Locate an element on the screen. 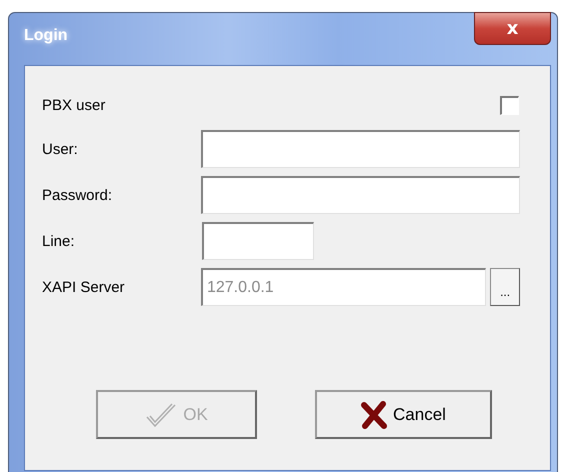 The height and width of the screenshot is (472, 561). x-mark-icon is located at coordinates (374, 414).